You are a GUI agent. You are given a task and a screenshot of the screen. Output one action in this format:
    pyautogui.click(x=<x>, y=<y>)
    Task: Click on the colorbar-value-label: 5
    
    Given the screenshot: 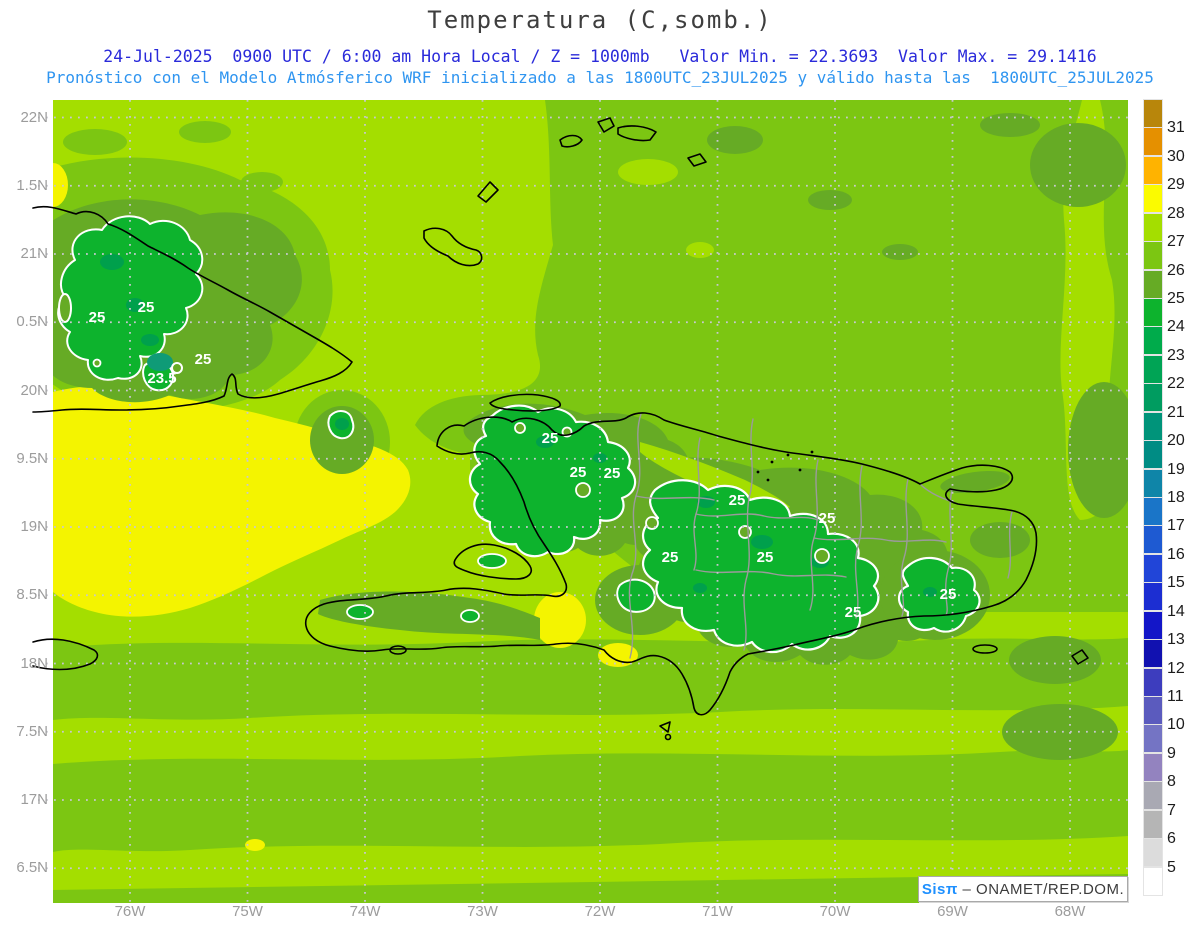 What is the action you would take?
    pyautogui.click(x=1171, y=867)
    